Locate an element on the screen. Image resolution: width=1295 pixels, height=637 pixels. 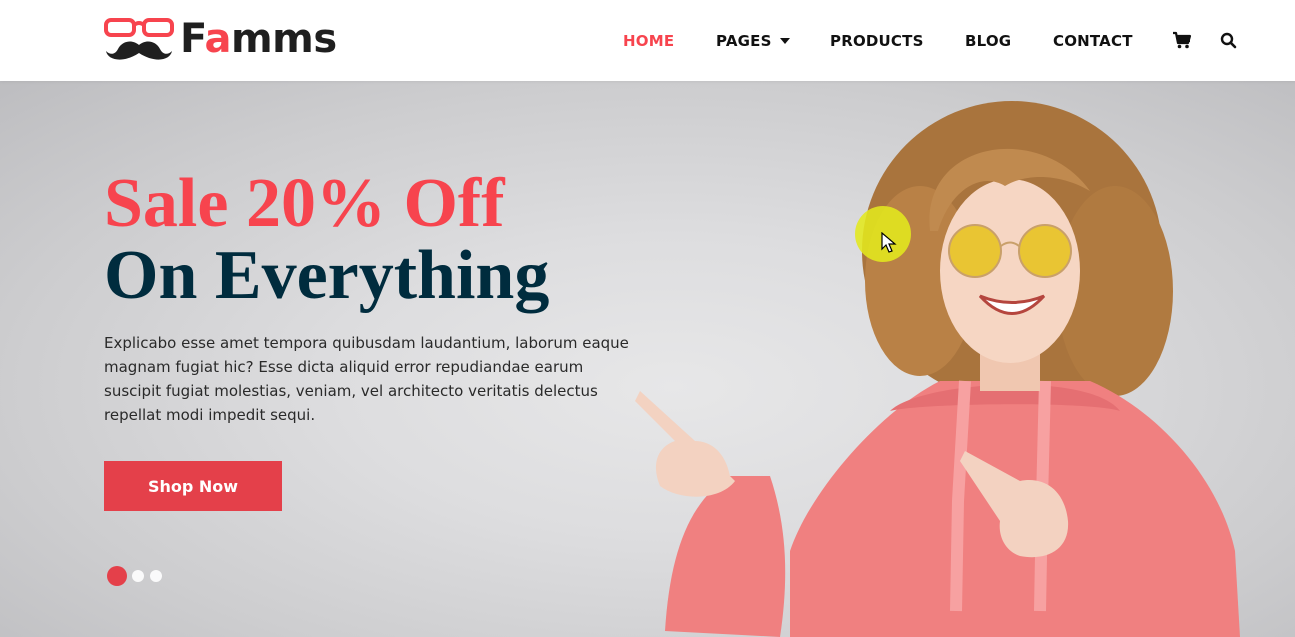
nav-blog: BLOG is located at coordinates (988, 41).